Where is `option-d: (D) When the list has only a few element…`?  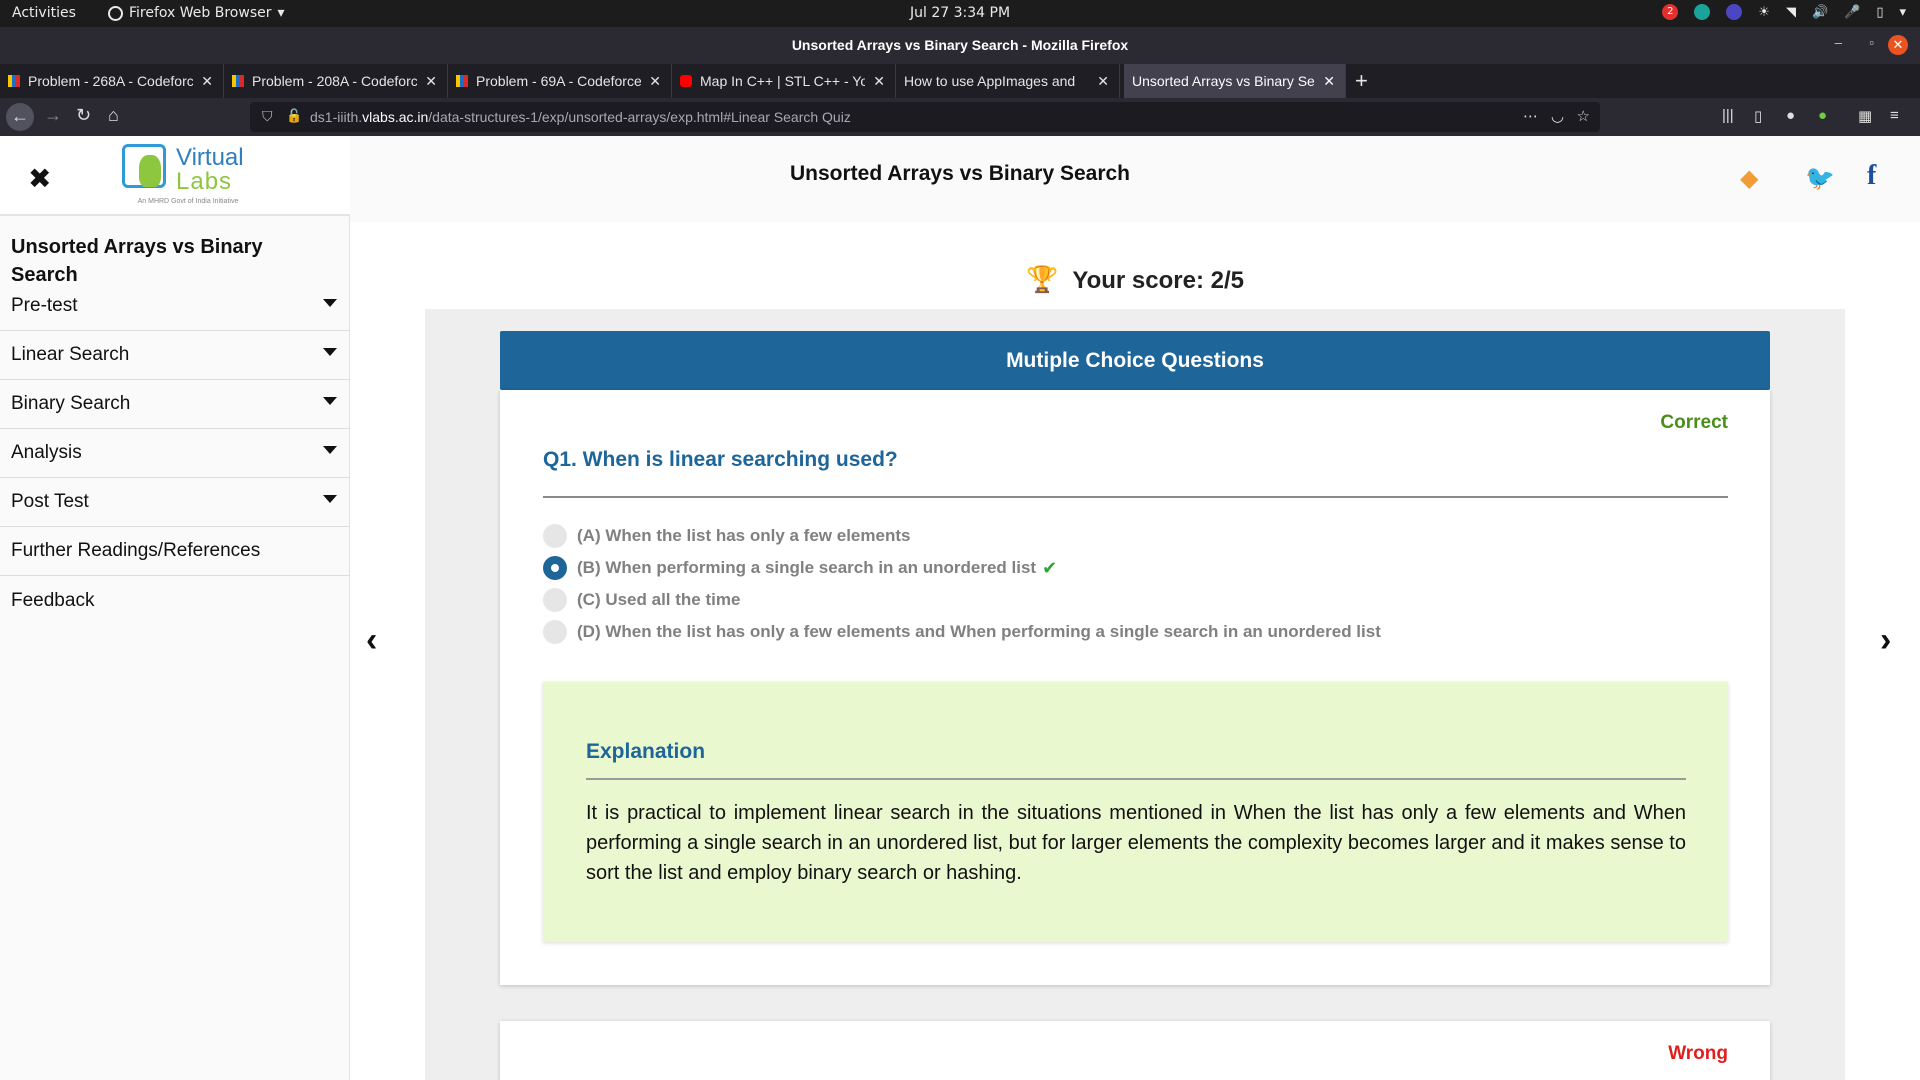
option-d: (D) When the list has only a few element… is located at coordinates (962, 632).